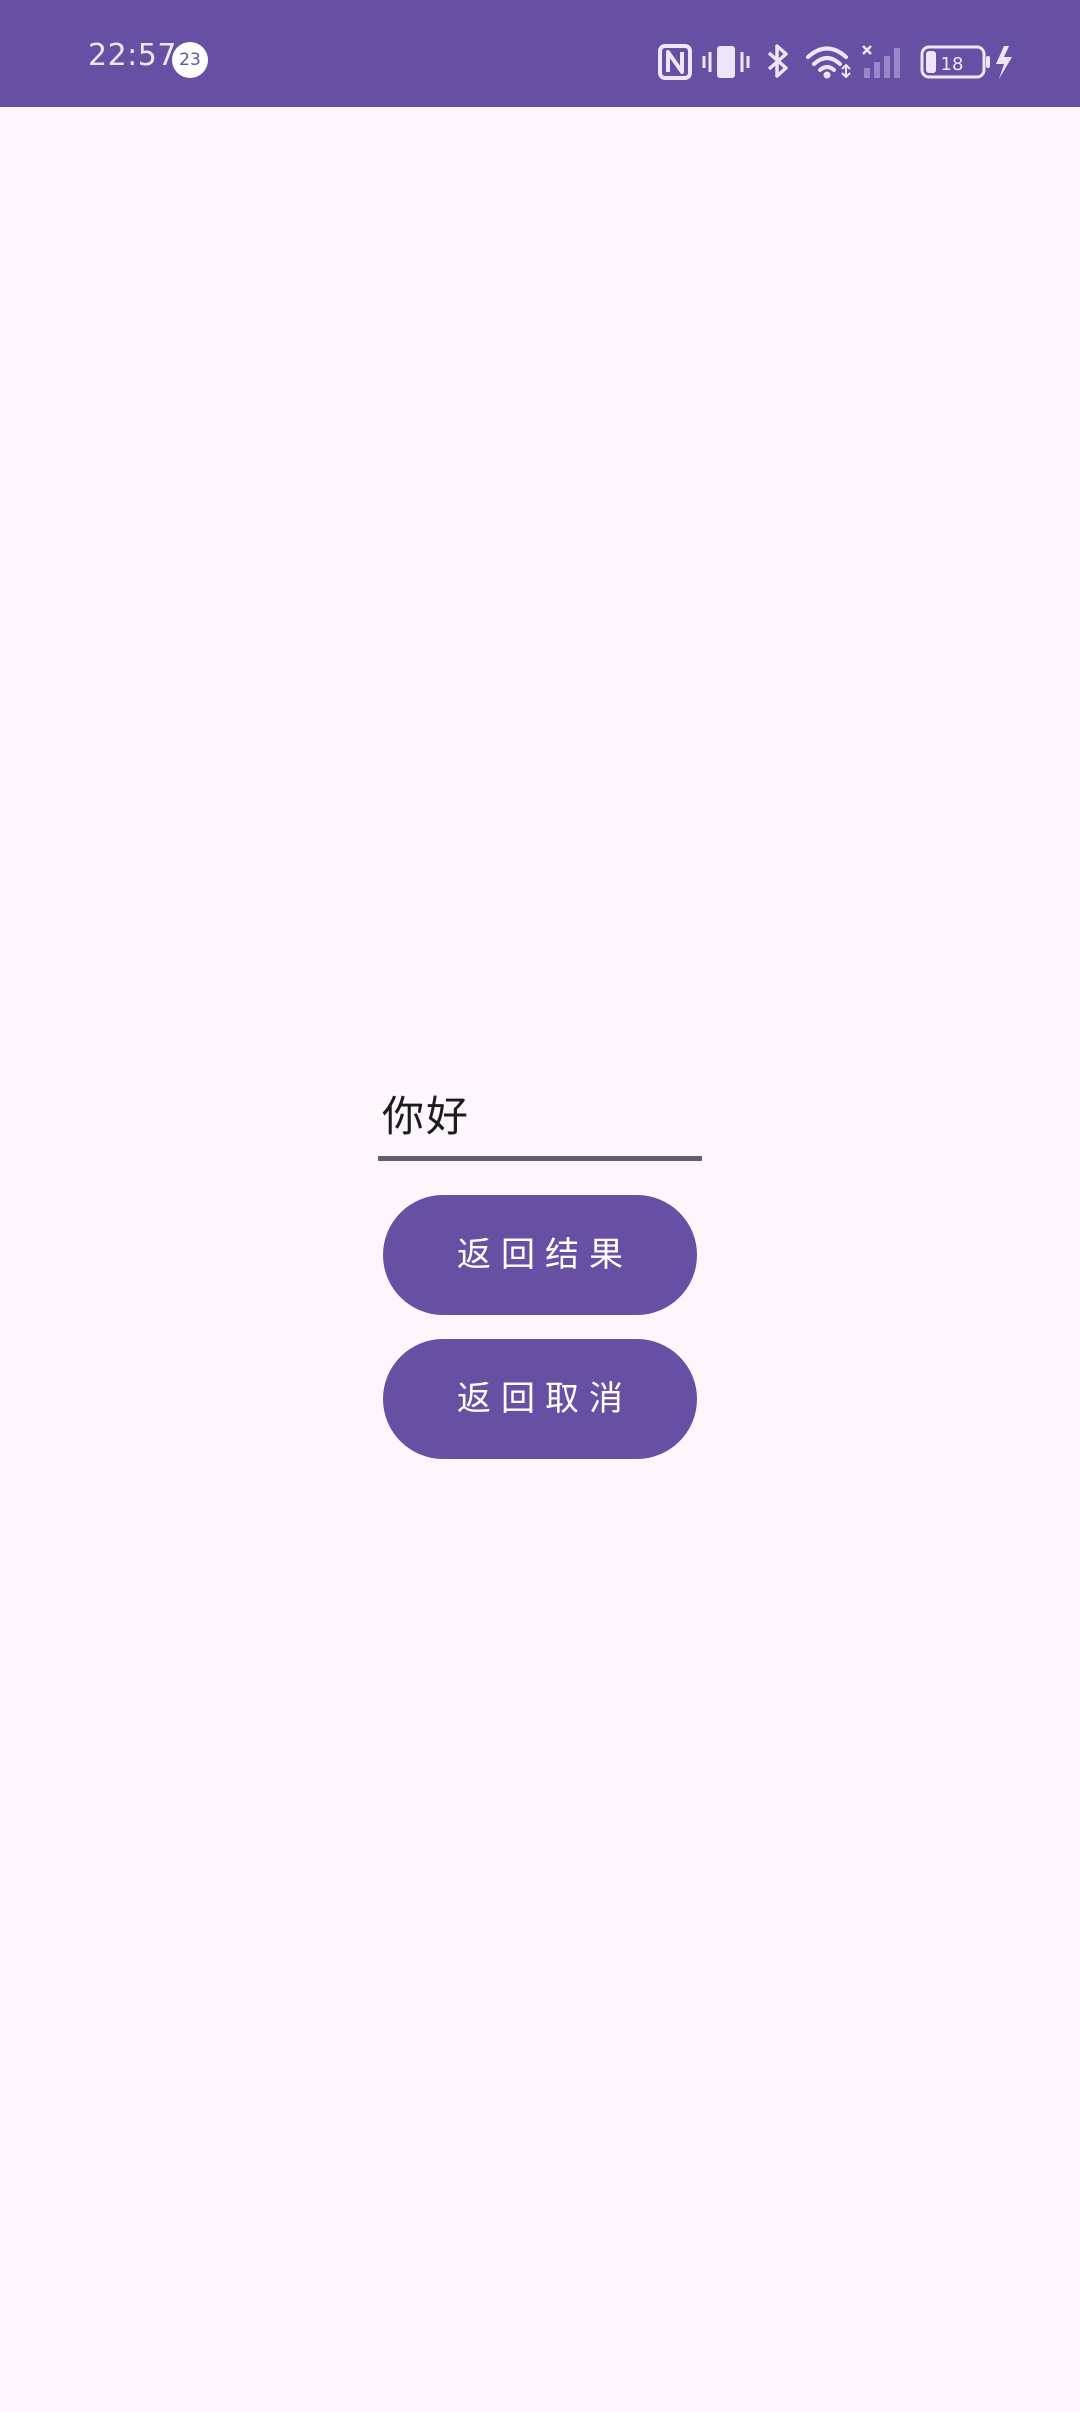  What do you see at coordinates (675, 62) in the screenshot?
I see `nfc-icon` at bounding box center [675, 62].